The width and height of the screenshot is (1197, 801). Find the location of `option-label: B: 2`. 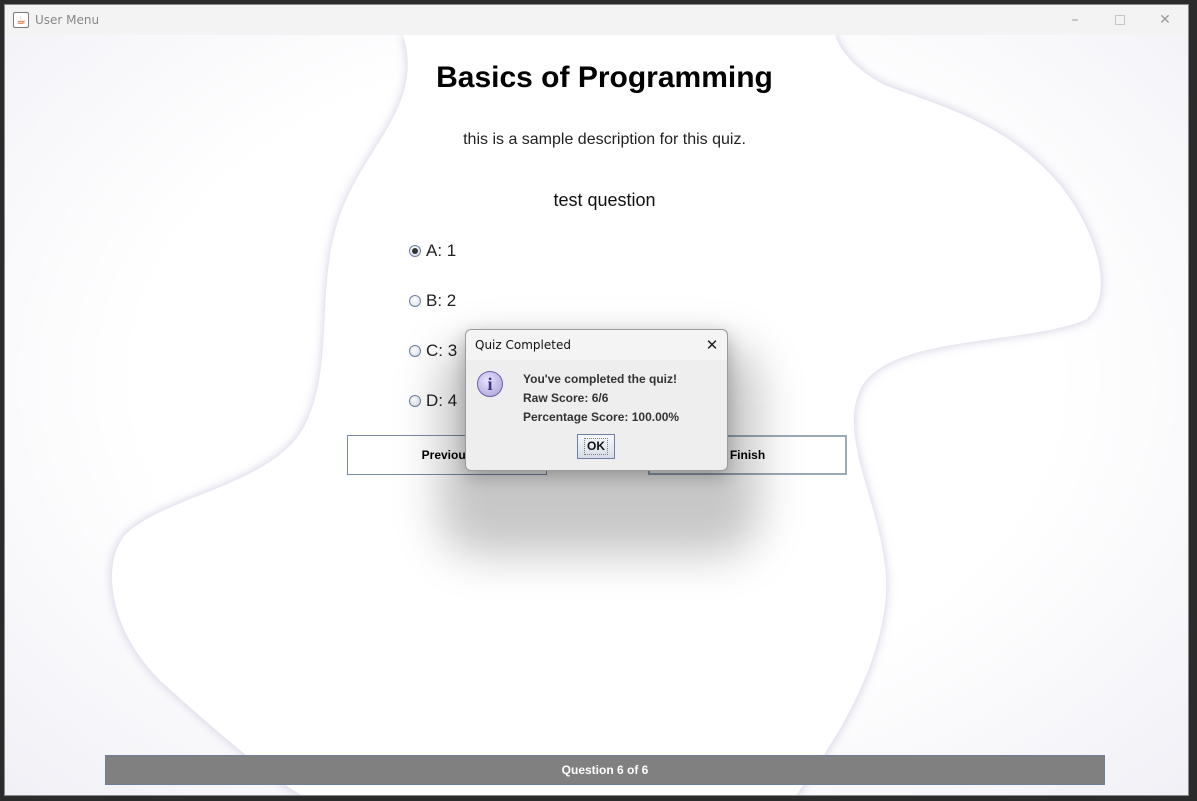

option-label: B: 2 is located at coordinates (441, 300).